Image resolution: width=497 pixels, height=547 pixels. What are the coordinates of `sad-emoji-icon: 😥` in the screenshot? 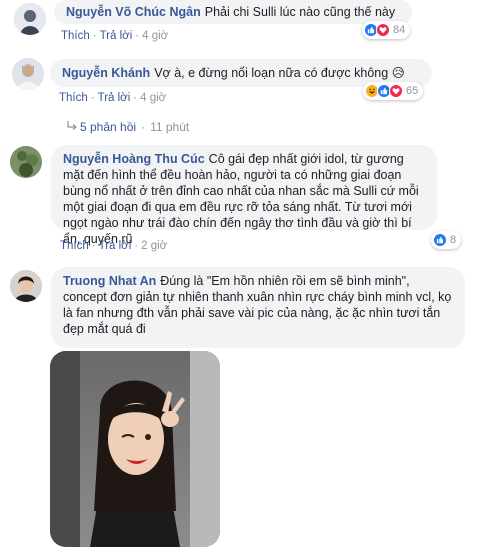 It's located at (398, 72).